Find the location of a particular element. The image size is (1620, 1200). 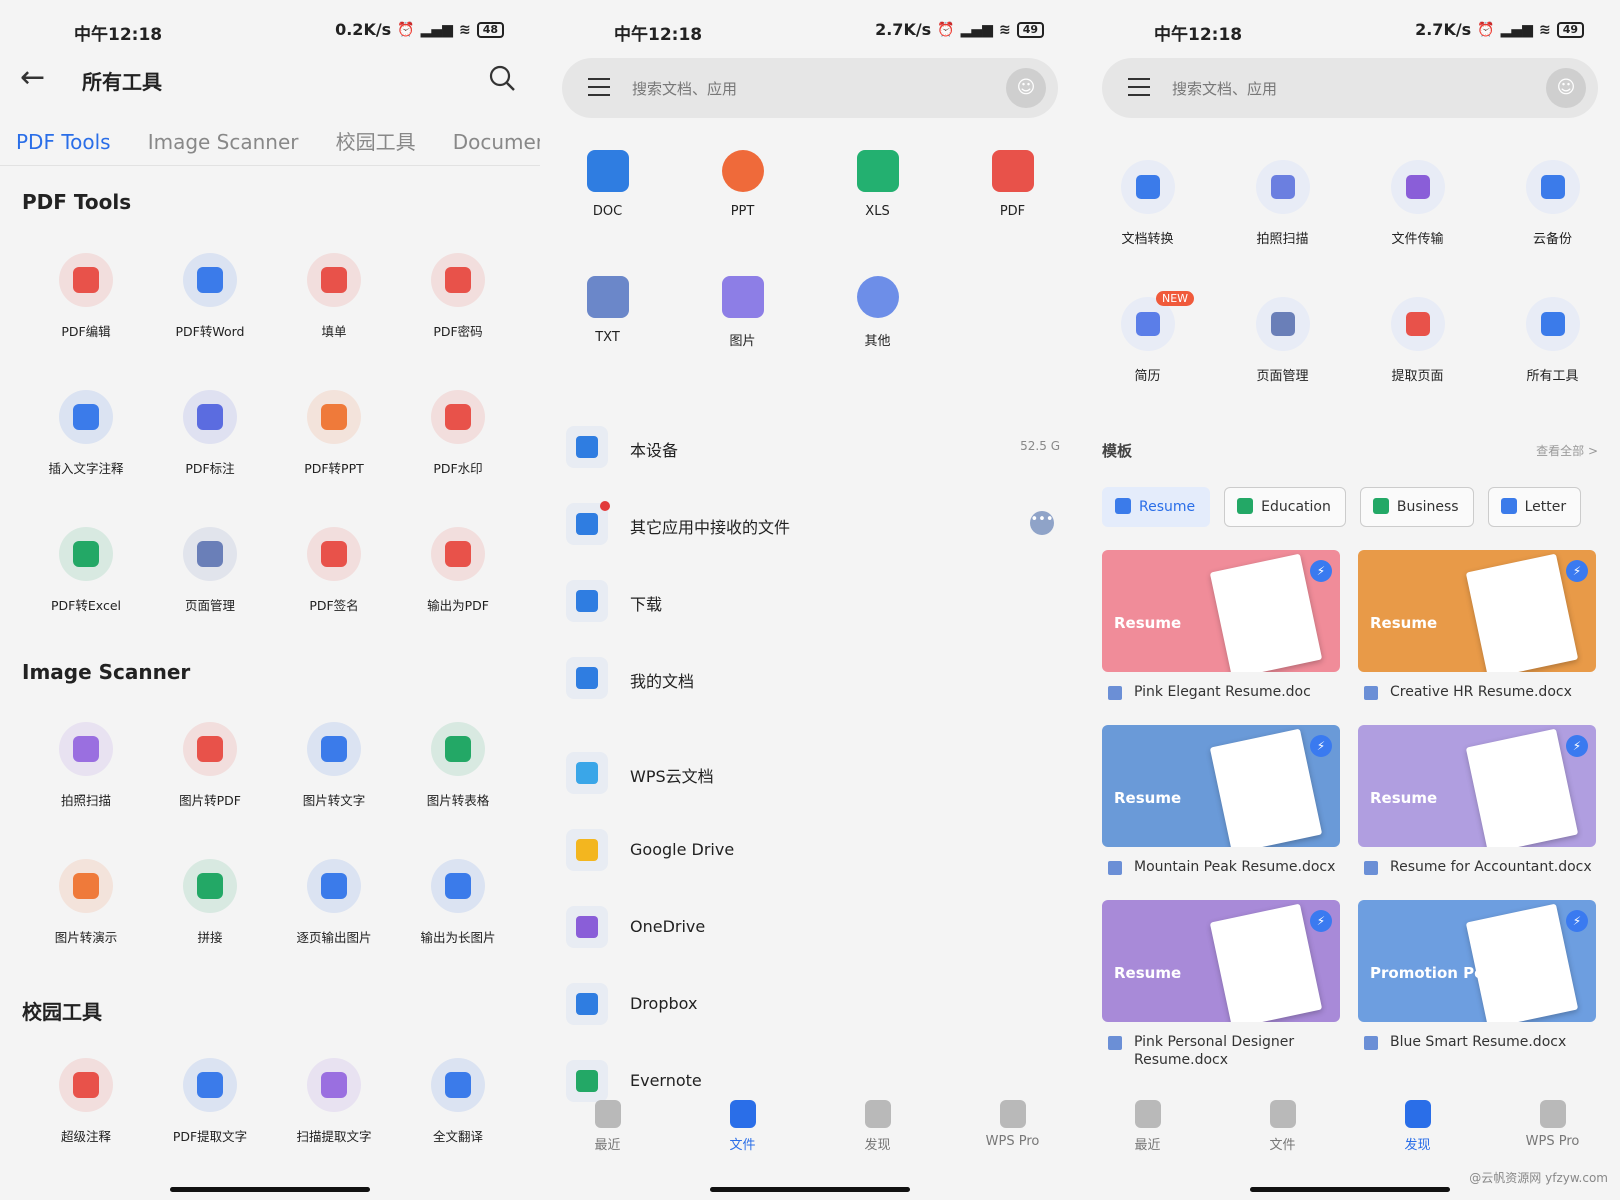

category-chip: Letter is located at coordinates (1534, 507).